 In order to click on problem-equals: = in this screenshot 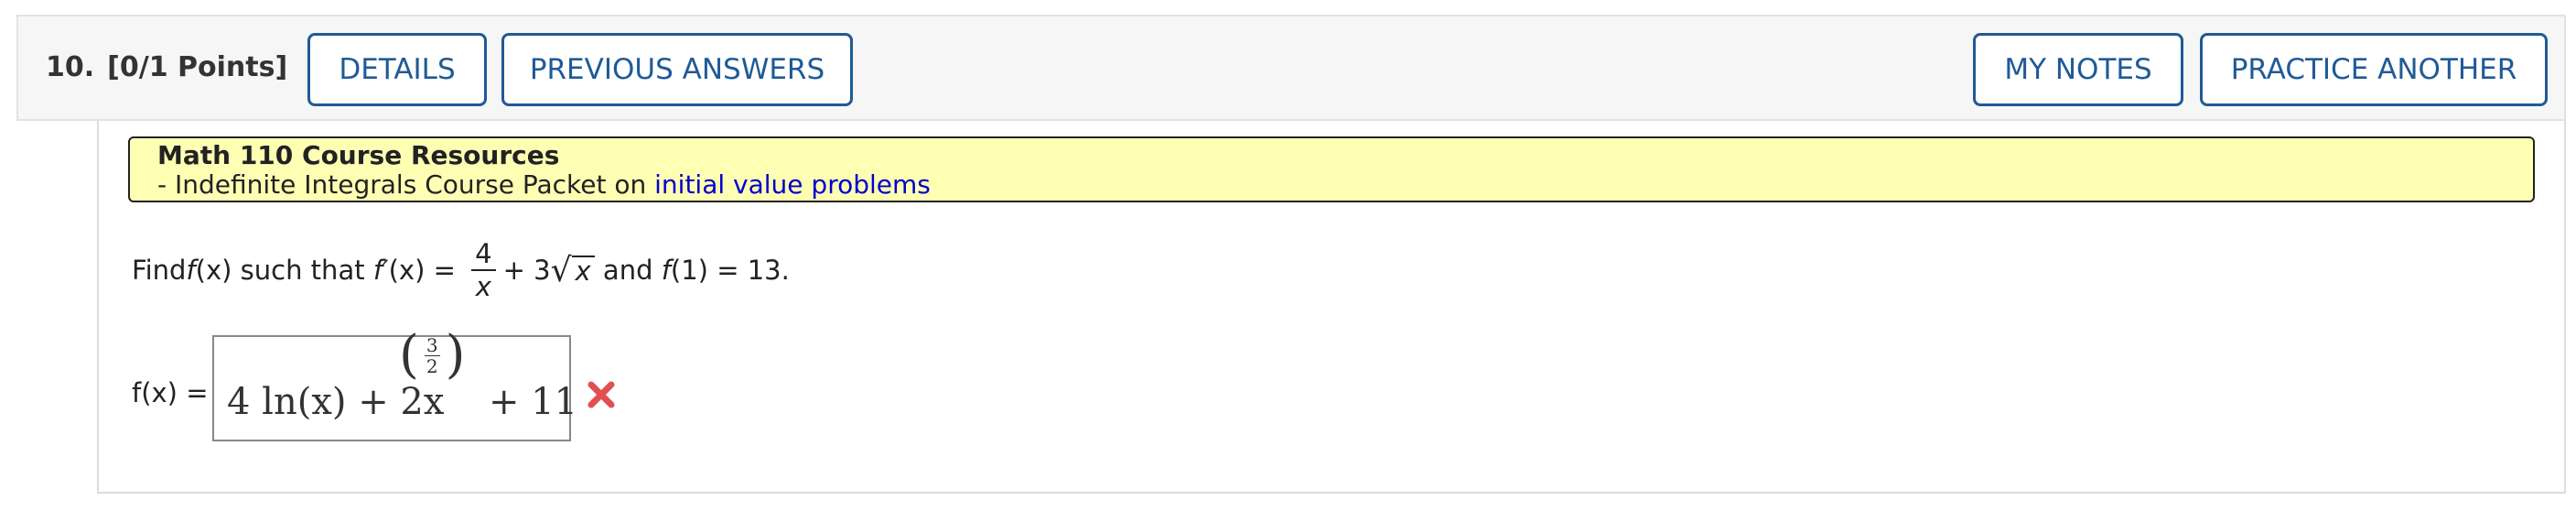, I will do `click(445, 270)`.